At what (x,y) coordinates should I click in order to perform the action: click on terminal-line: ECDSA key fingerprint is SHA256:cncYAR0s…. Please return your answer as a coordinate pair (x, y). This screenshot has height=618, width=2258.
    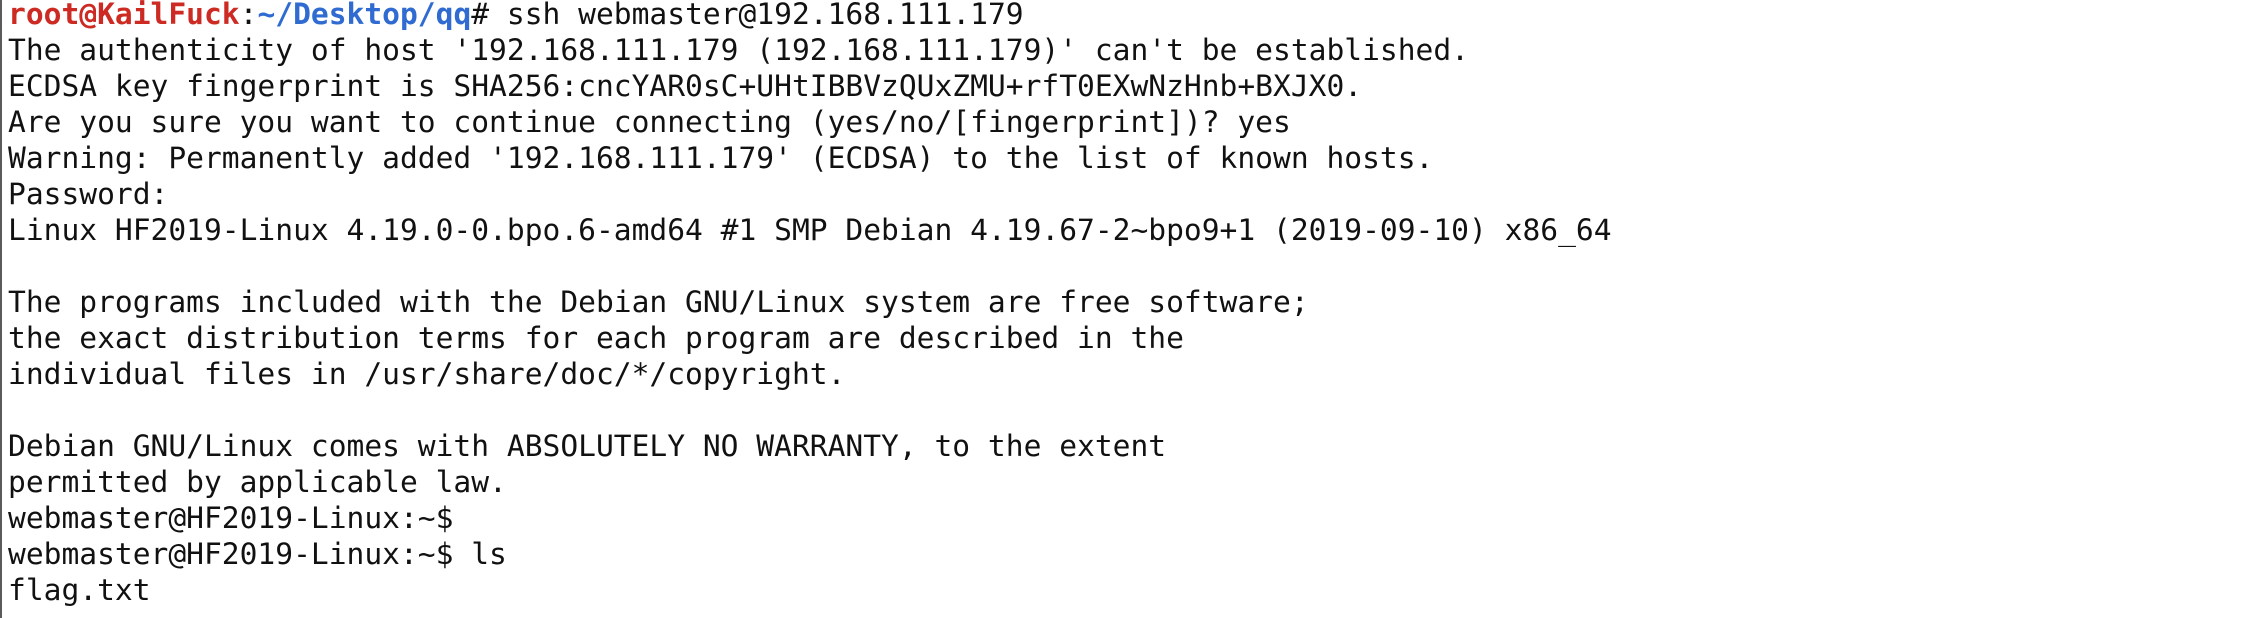
    Looking at the image, I should click on (810, 86).